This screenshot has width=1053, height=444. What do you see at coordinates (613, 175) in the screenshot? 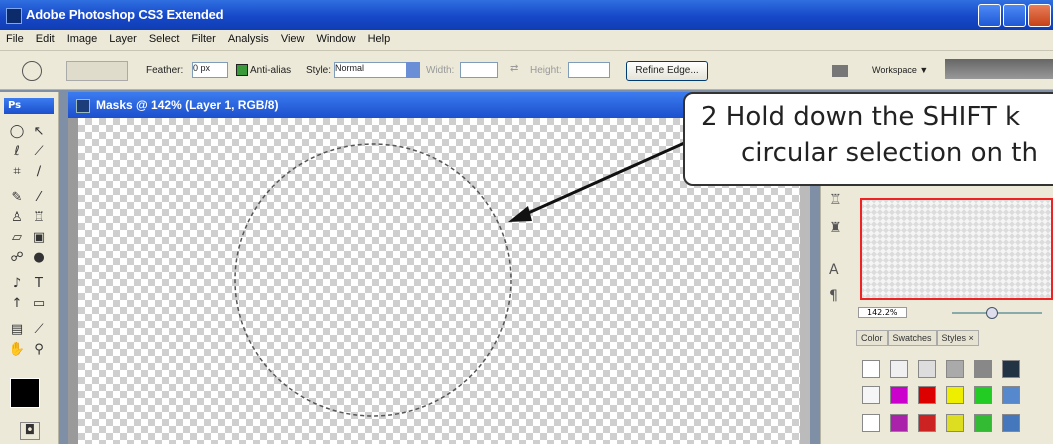
I see `callout-arrow-line` at bounding box center [613, 175].